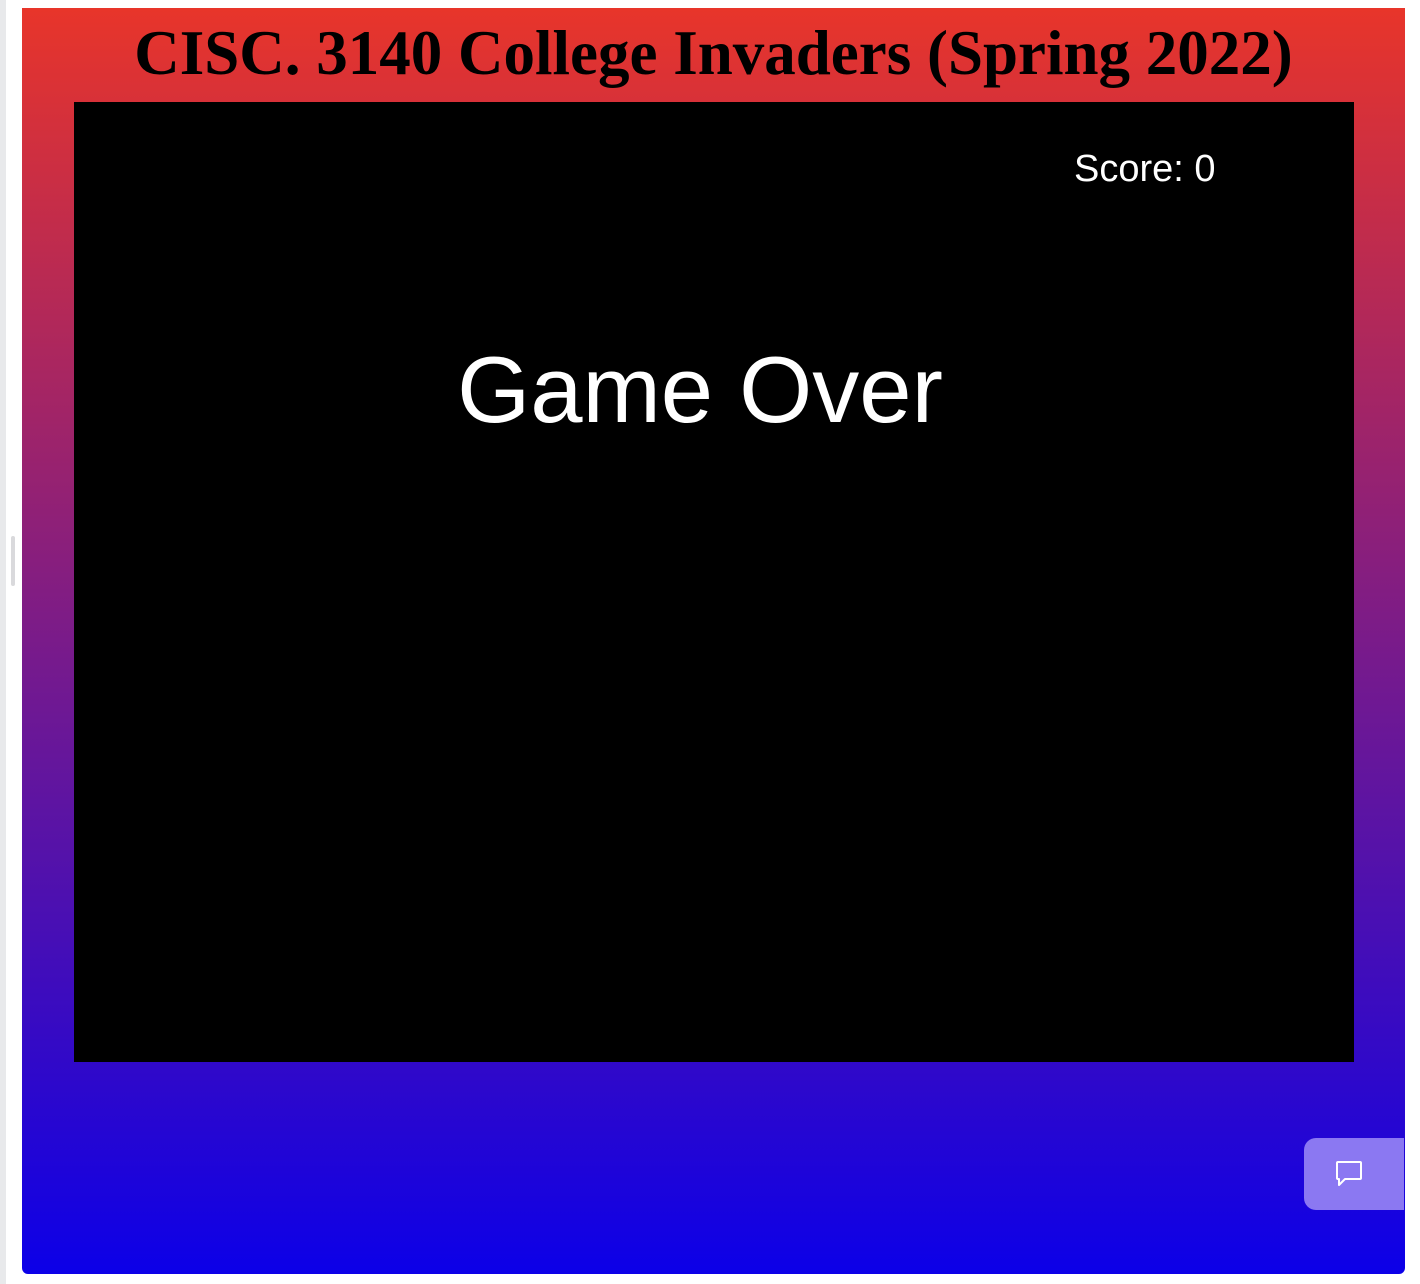  What do you see at coordinates (700, 389) in the screenshot?
I see `game-over-message: Game Over` at bounding box center [700, 389].